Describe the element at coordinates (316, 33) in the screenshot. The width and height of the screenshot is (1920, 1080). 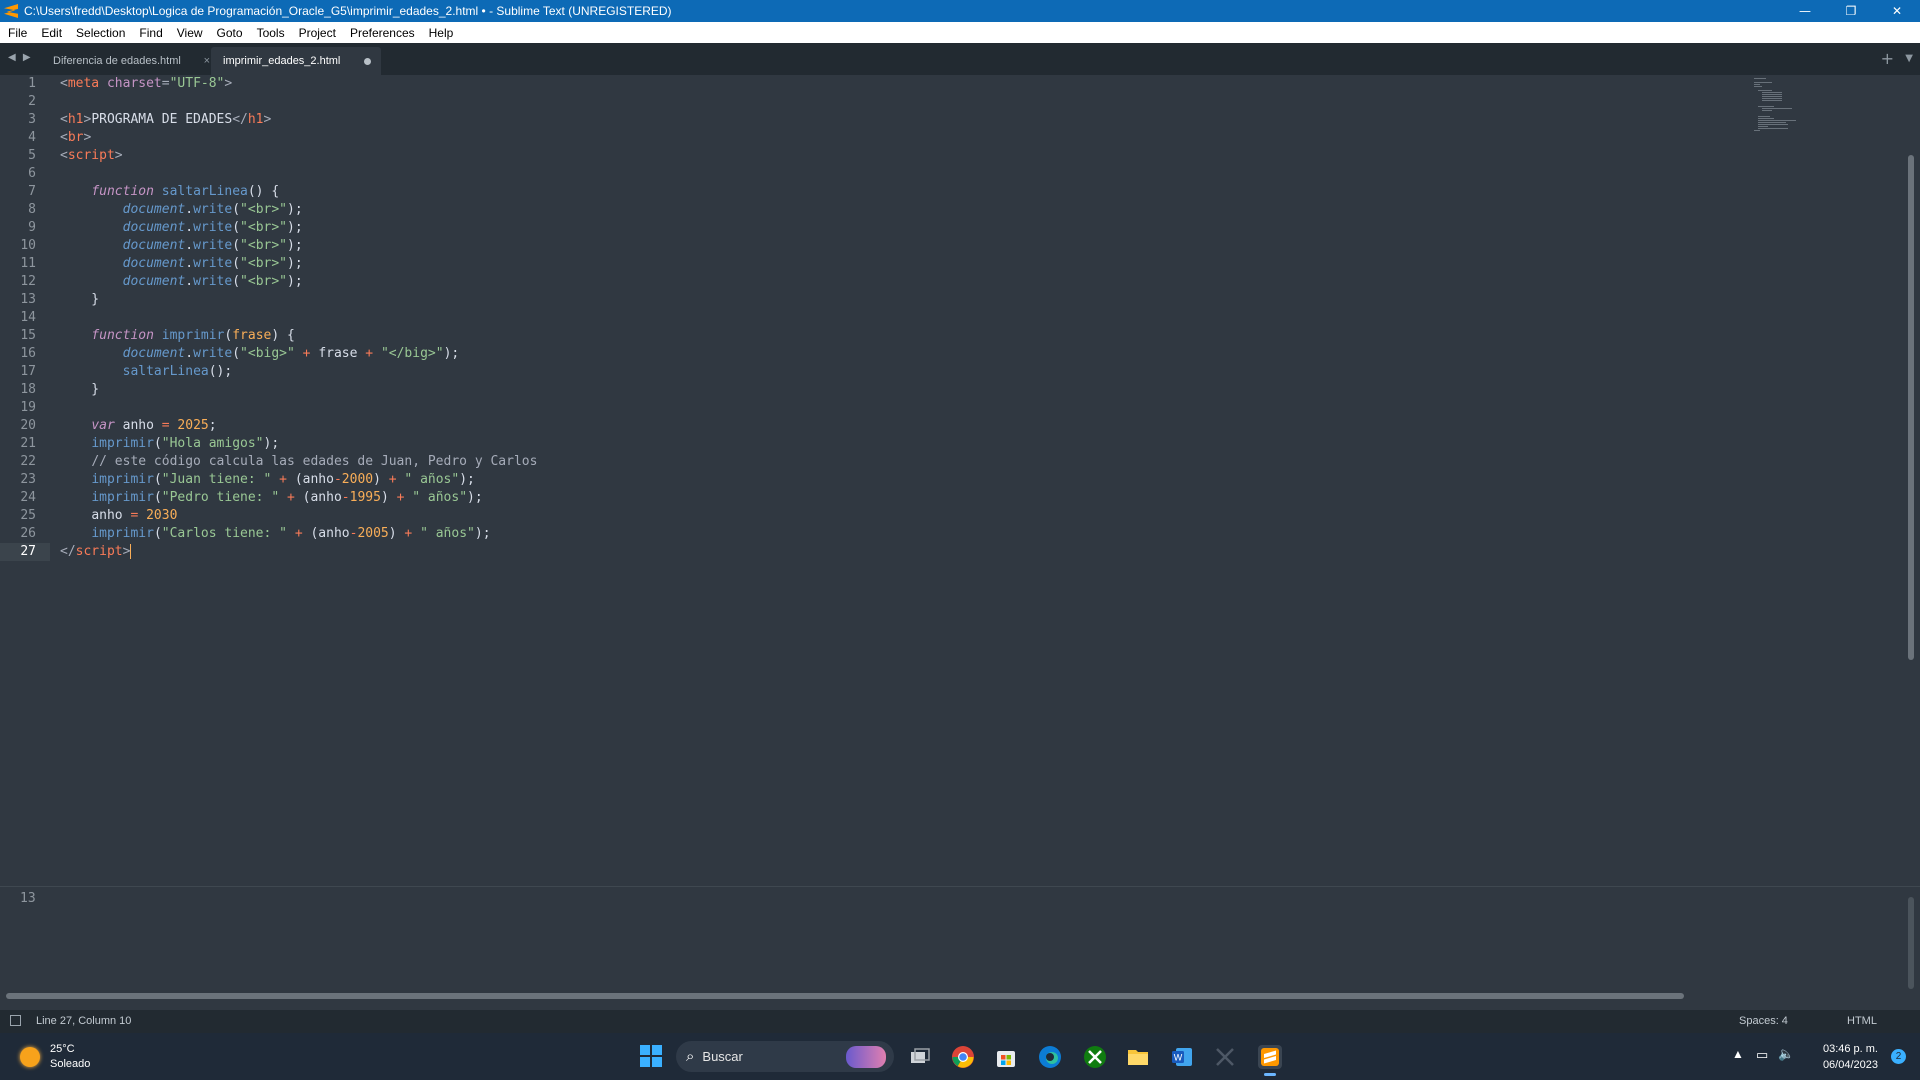
I see `menu-project: Project` at that location.